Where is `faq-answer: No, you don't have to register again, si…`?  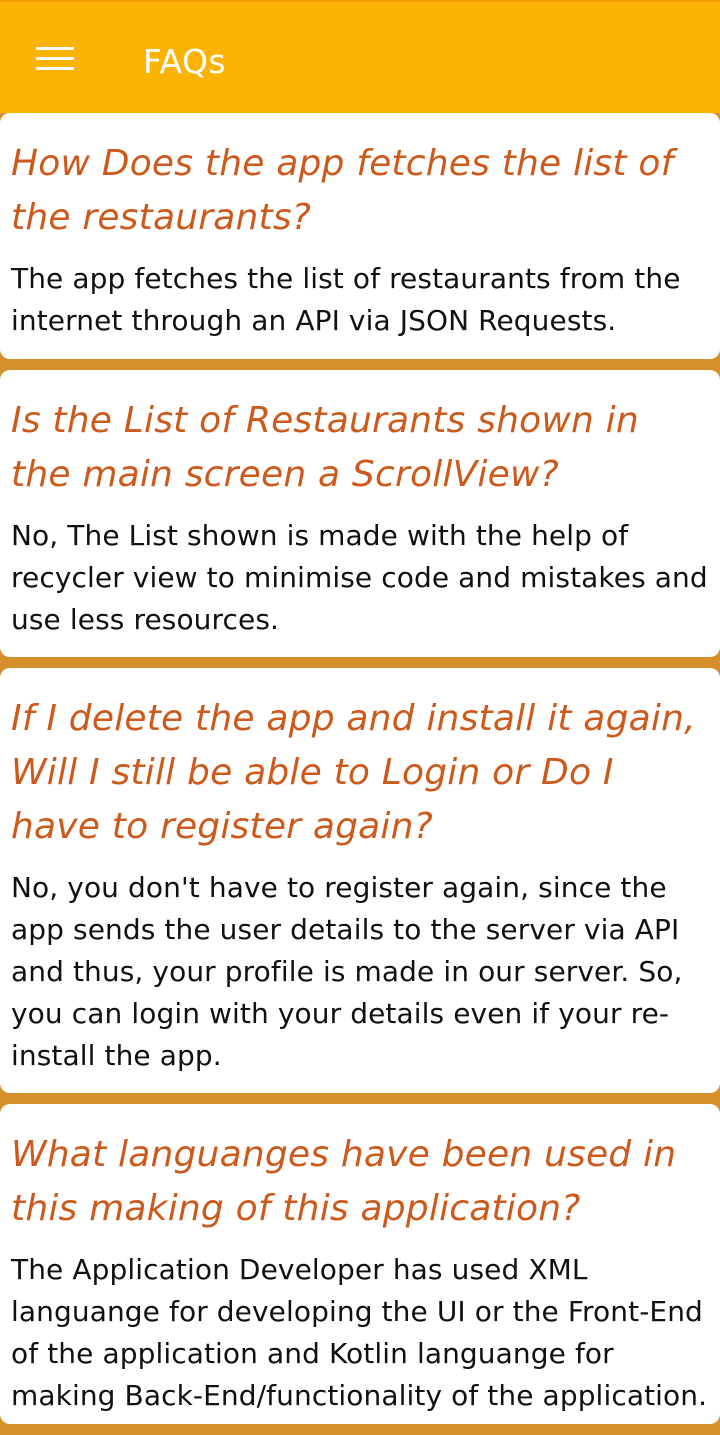 faq-answer: No, you don't have to register again, si… is located at coordinates (347, 971).